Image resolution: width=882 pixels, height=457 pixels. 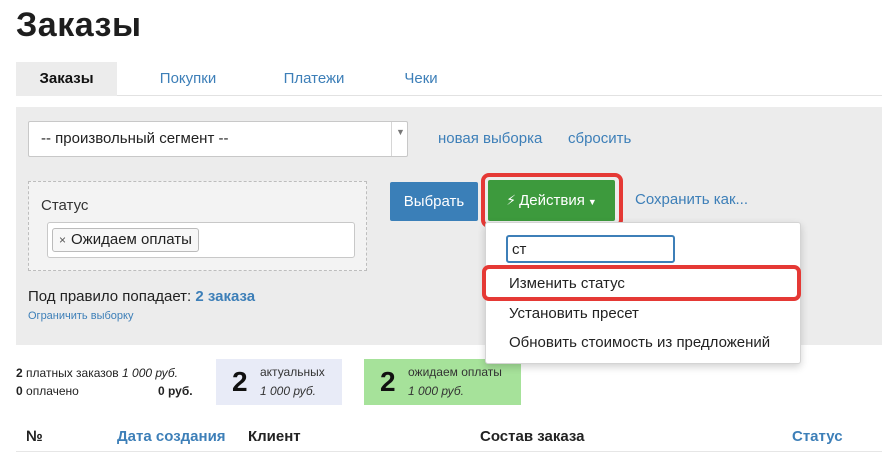 What do you see at coordinates (421, 79) in the screenshot?
I see `tab-receipts: Чеки` at bounding box center [421, 79].